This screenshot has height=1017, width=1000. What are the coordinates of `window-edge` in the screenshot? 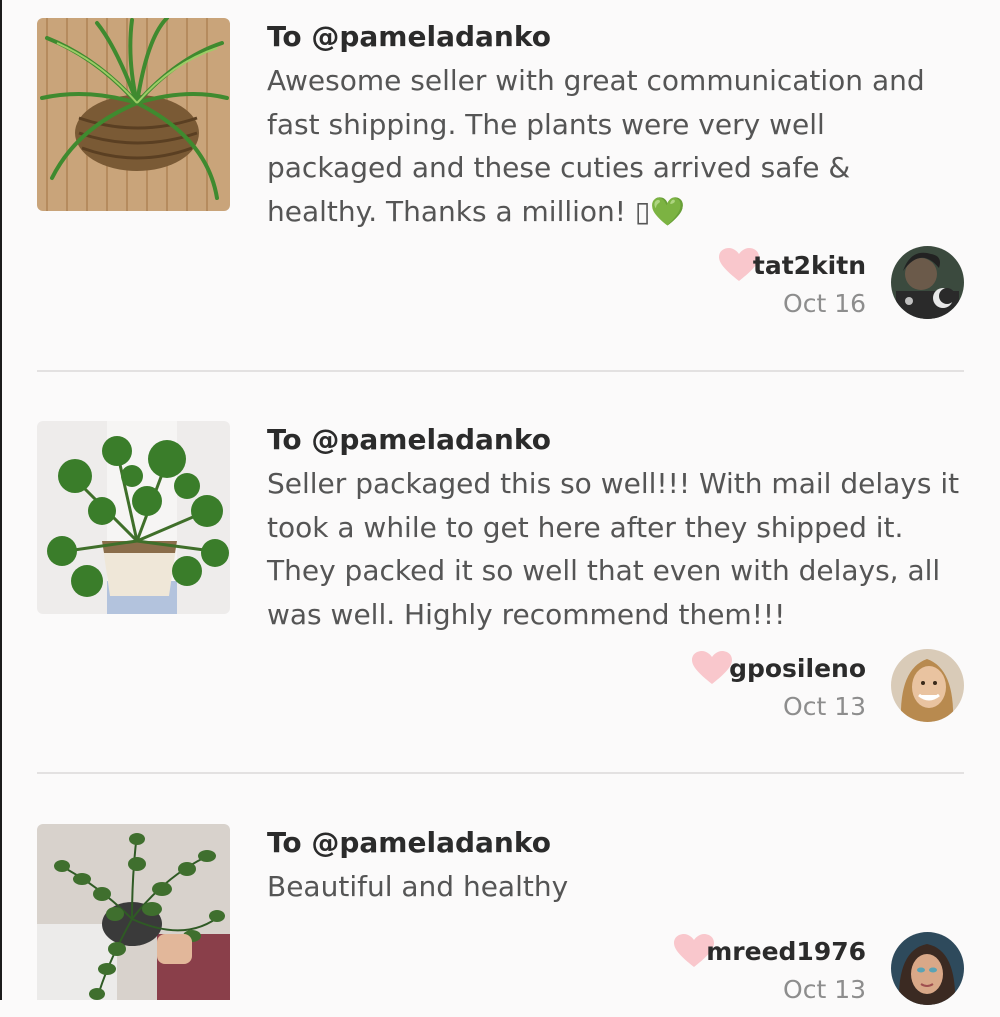 It's located at (1, 500).